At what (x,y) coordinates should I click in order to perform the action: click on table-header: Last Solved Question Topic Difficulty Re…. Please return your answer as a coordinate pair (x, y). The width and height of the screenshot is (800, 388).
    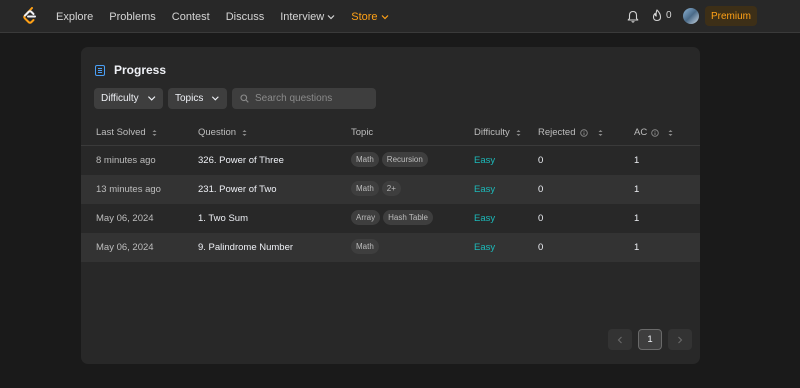
    Looking at the image, I should click on (390, 132).